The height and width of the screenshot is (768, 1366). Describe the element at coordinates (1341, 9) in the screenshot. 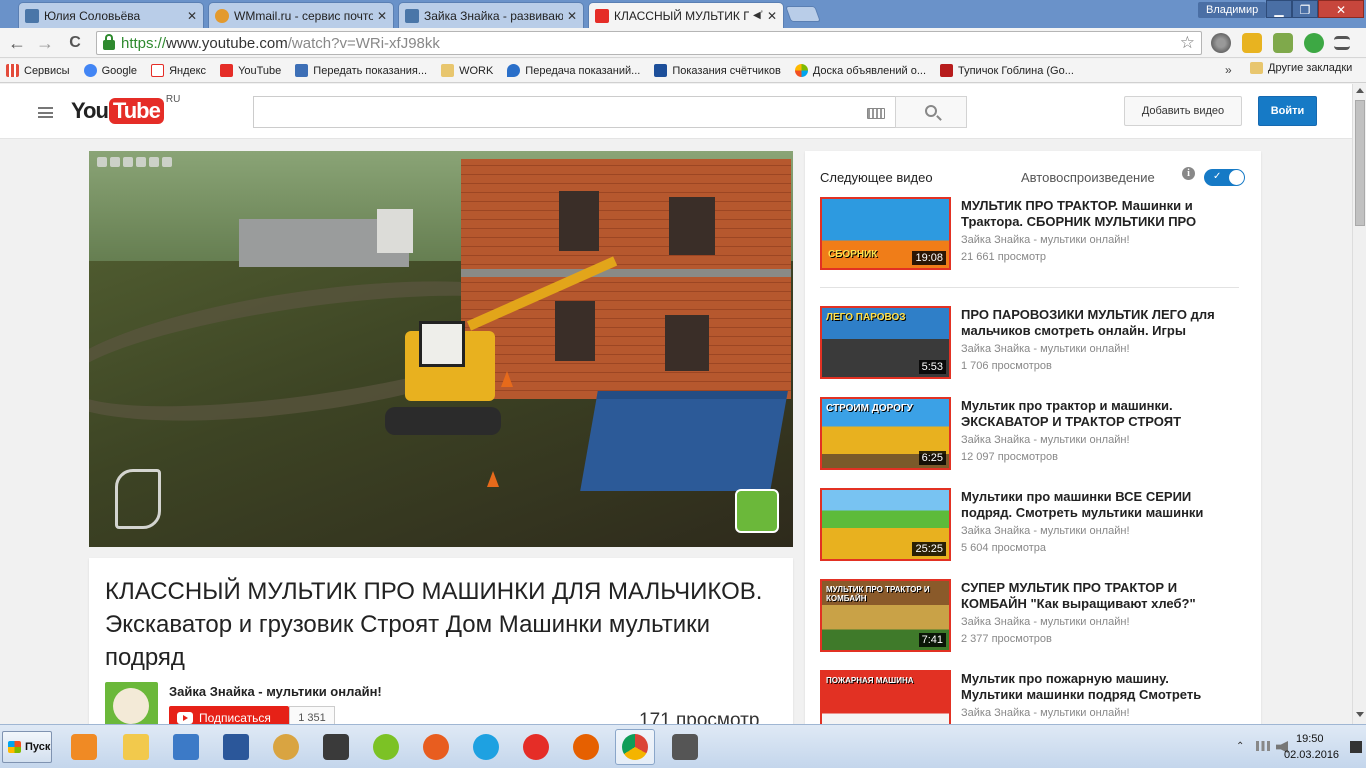

I see `close-window-button: ✕` at that location.